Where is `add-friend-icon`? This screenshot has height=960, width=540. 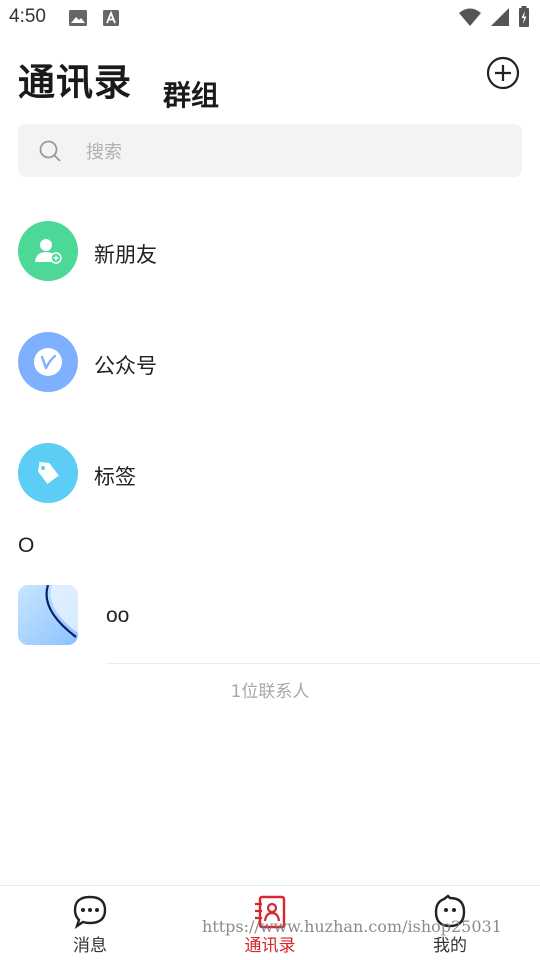 add-friend-icon is located at coordinates (48, 251).